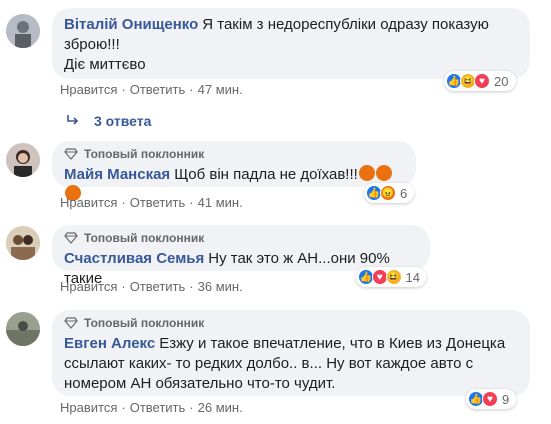 The height and width of the screenshot is (424, 551). I want to click on comment-actions: Нравится · Ответить · 41 мин., so click(151, 202).